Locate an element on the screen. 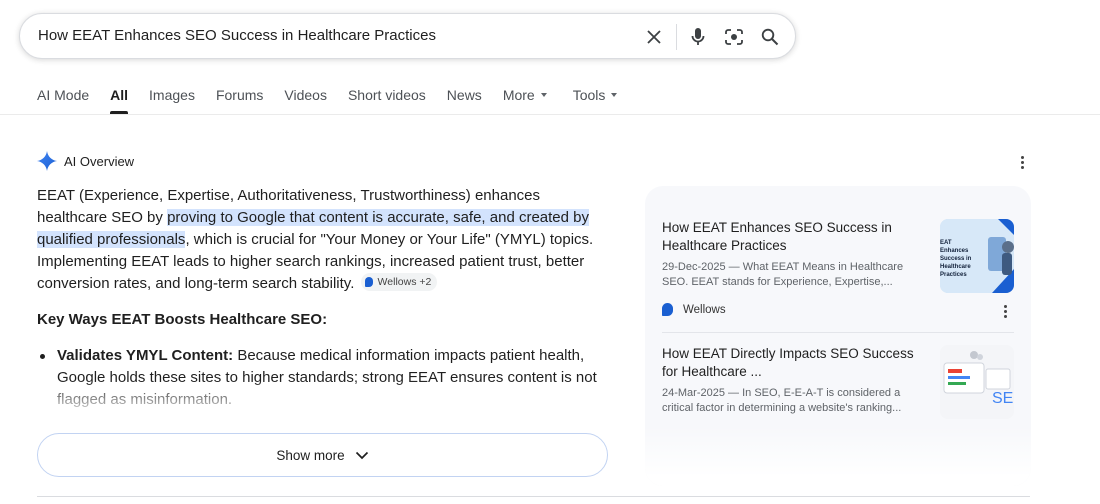 The width and height of the screenshot is (1100, 504). source-site-name: Wellows is located at coordinates (704, 309).